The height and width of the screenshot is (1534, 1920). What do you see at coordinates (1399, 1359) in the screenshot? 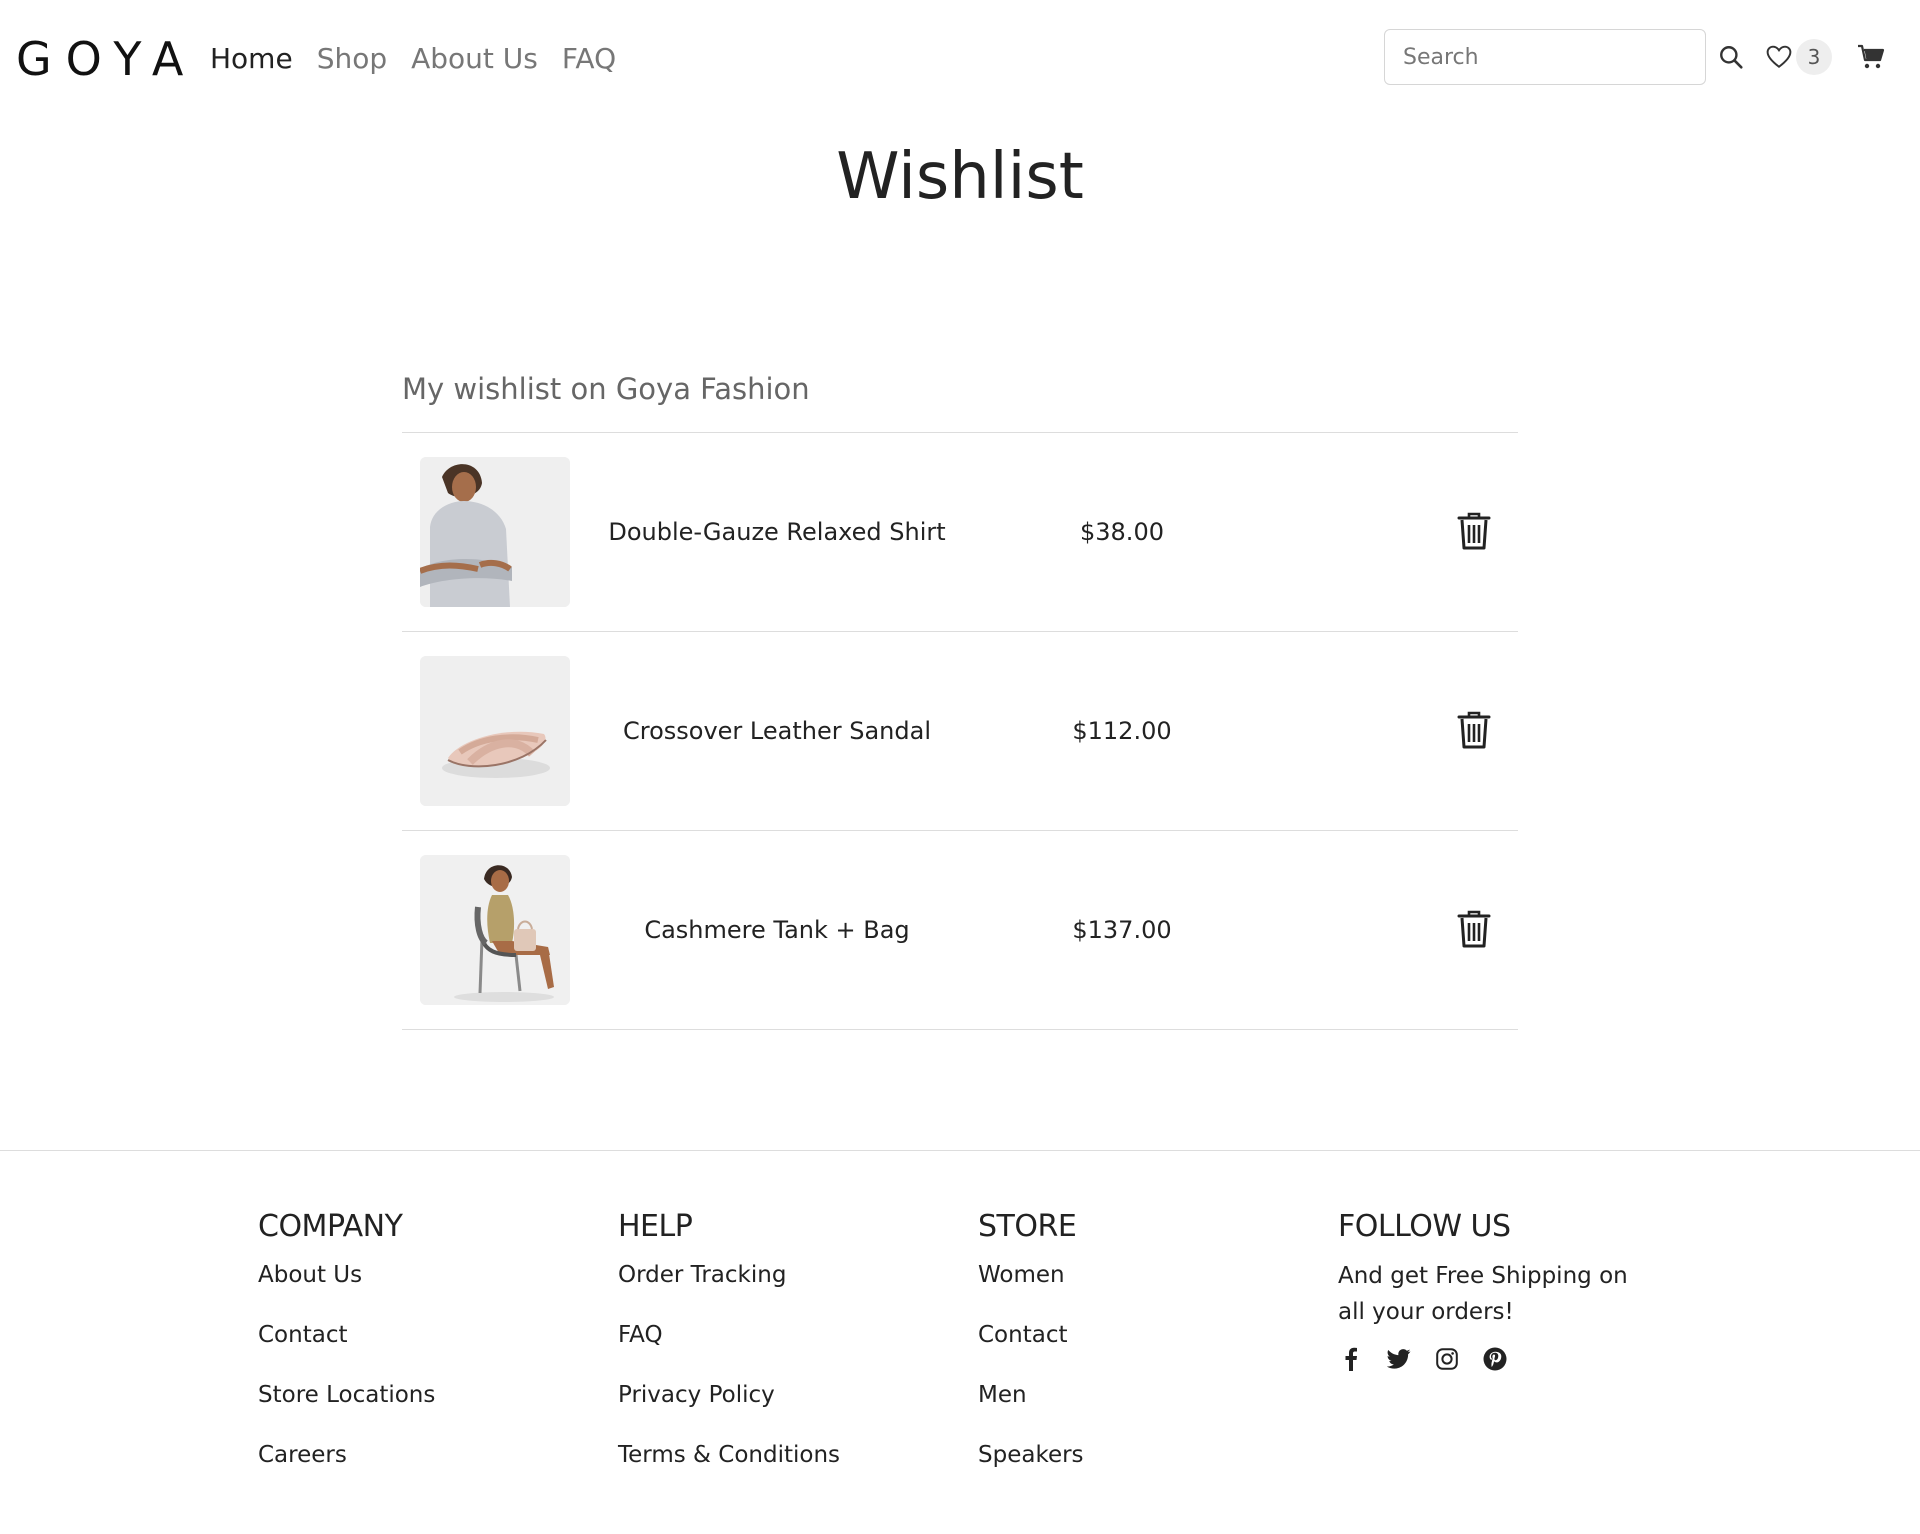
I see `twitter-icon` at bounding box center [1399, 1359].